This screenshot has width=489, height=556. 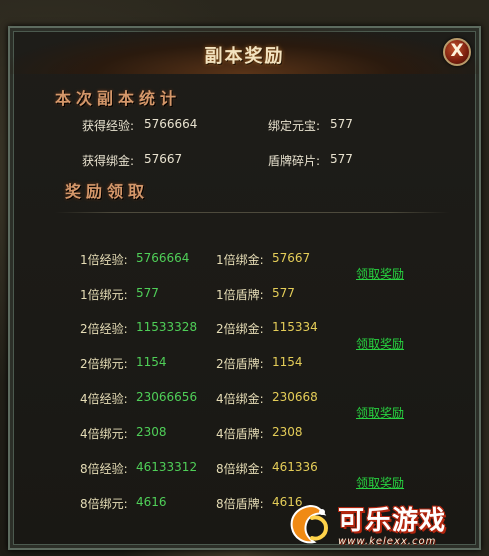 I want to click on tier4-gold-label: 4倍绑金:, so click(x=240, y=399).